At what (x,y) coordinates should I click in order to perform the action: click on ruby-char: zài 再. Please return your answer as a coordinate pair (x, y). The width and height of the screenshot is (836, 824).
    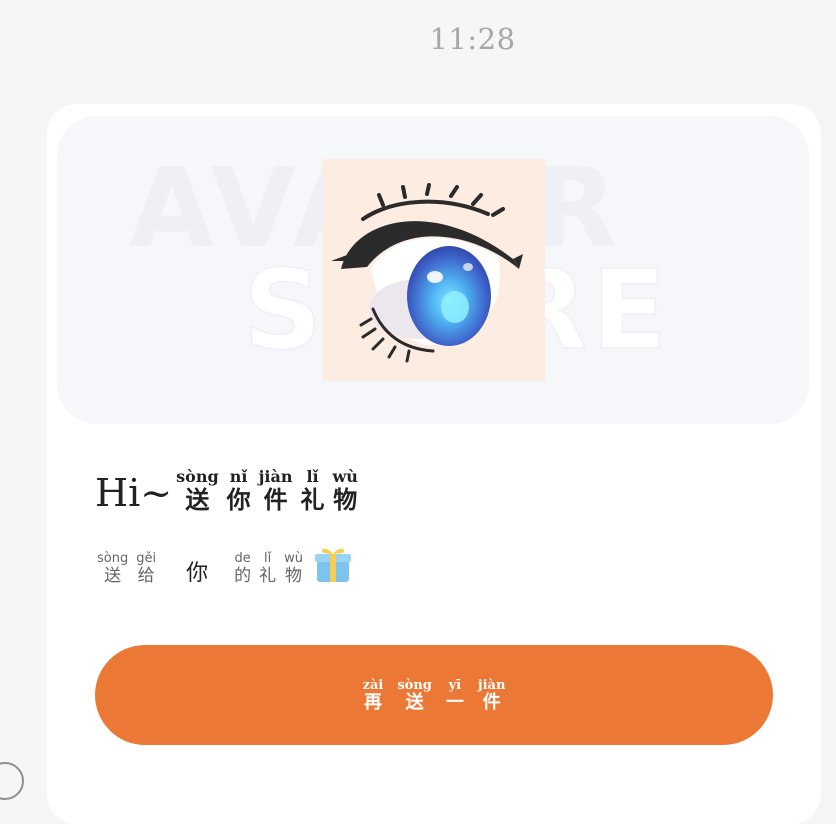
    Looking at the image, I should click on (373, 695).